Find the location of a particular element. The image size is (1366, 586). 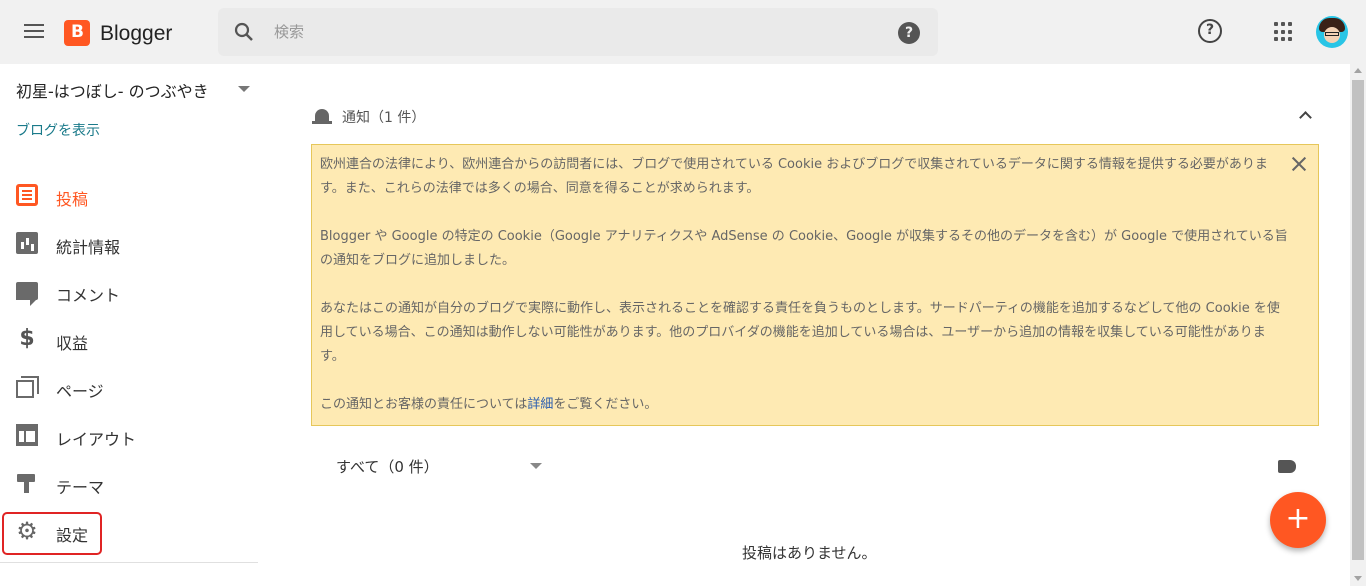

search-input is located at coordinates (574, 32).